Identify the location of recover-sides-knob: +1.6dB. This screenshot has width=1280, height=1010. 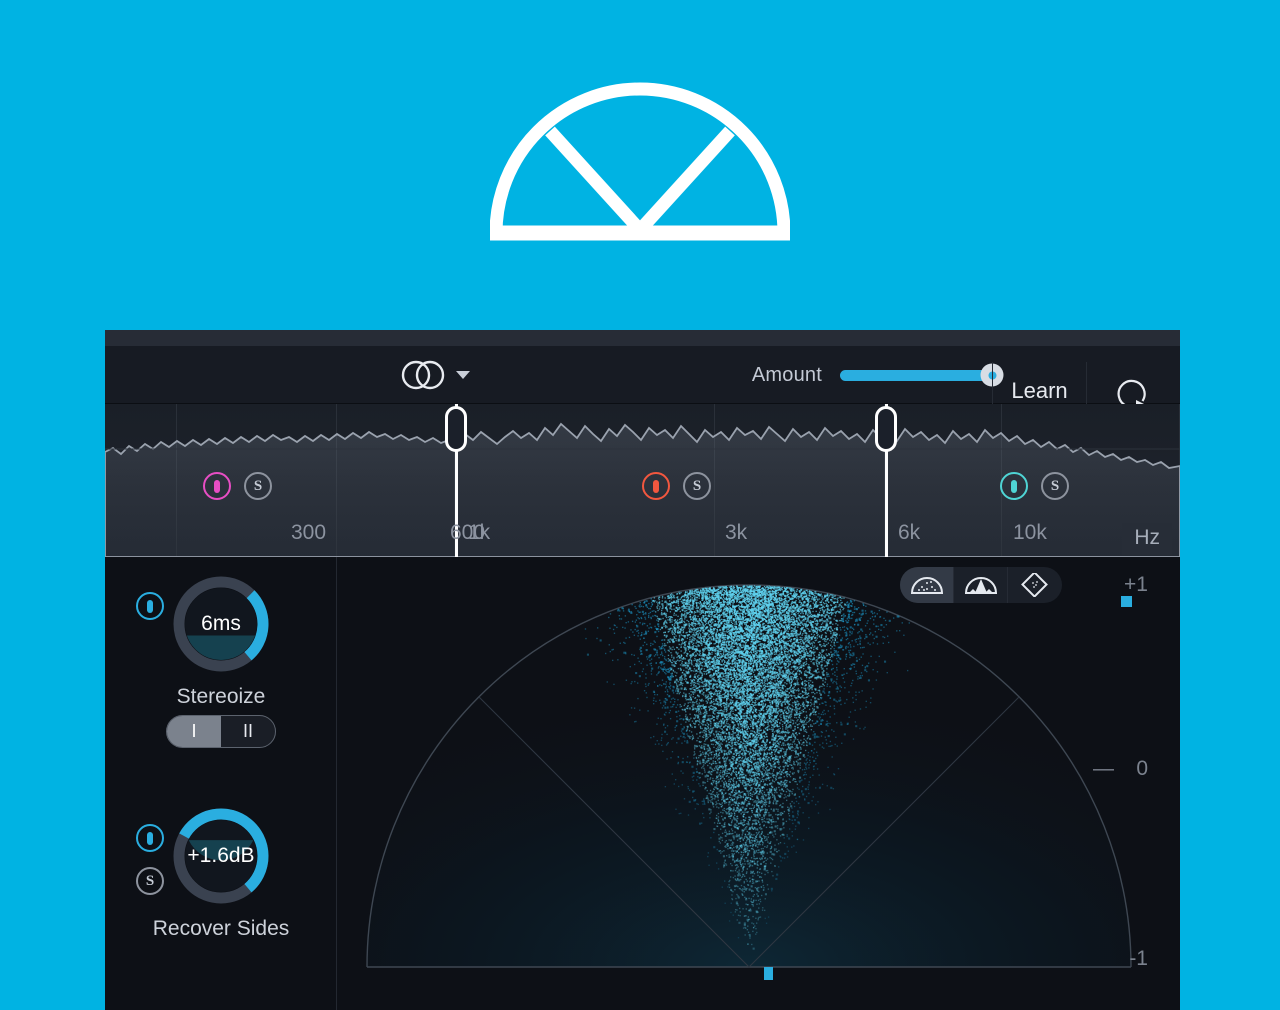
(221, 856).